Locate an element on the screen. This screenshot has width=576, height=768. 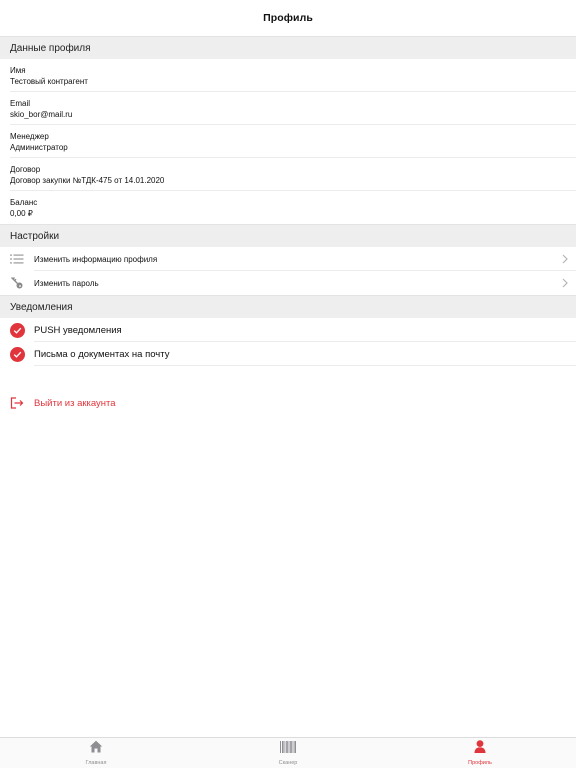
field-value: Администратор is located at coordinates (39, 147).